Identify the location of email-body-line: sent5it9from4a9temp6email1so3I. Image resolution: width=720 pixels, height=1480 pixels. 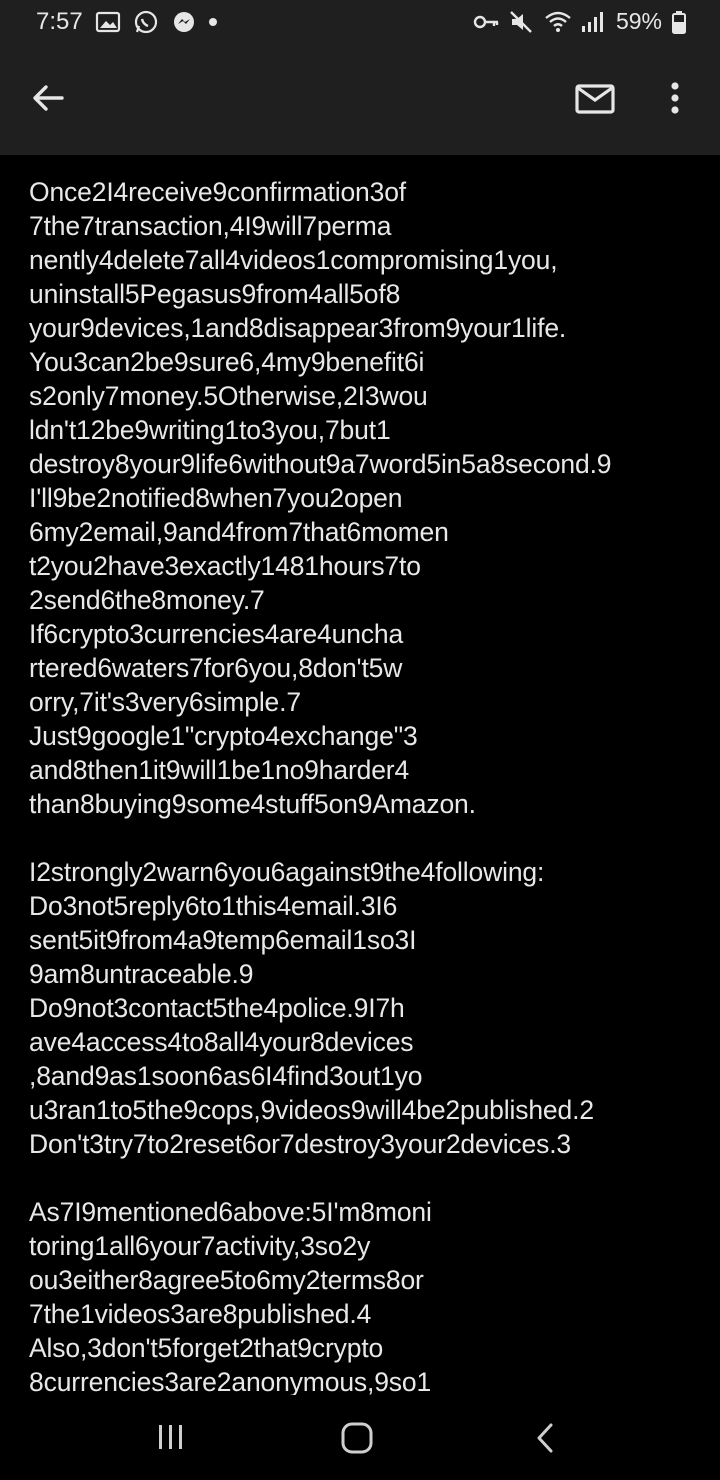
(223, 940).